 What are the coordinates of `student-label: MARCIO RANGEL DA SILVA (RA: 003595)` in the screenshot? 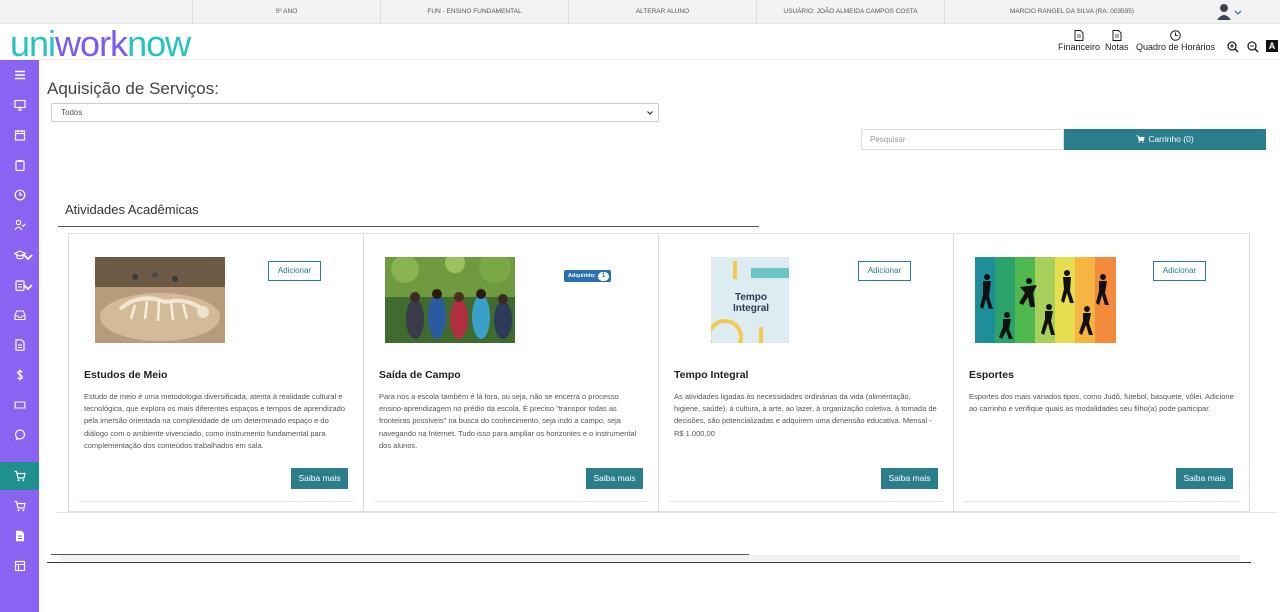 It's located at (1071, 12).